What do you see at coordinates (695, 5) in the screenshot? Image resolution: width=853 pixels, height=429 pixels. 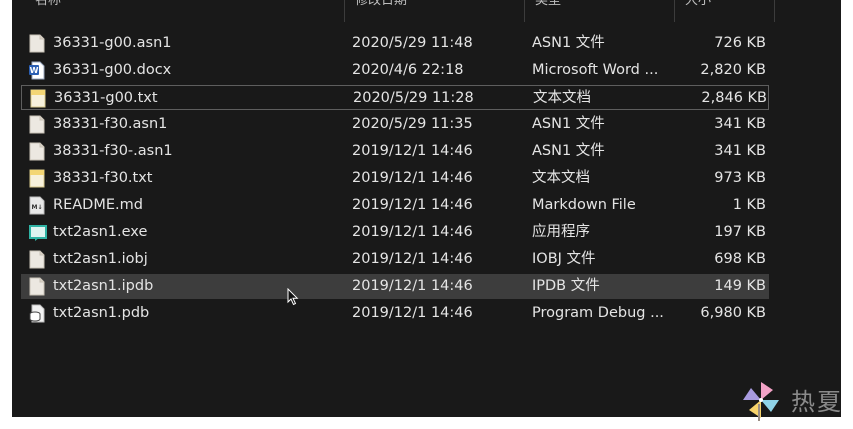 I see `column-header-size: 大小` at bounding box center [695, 5].